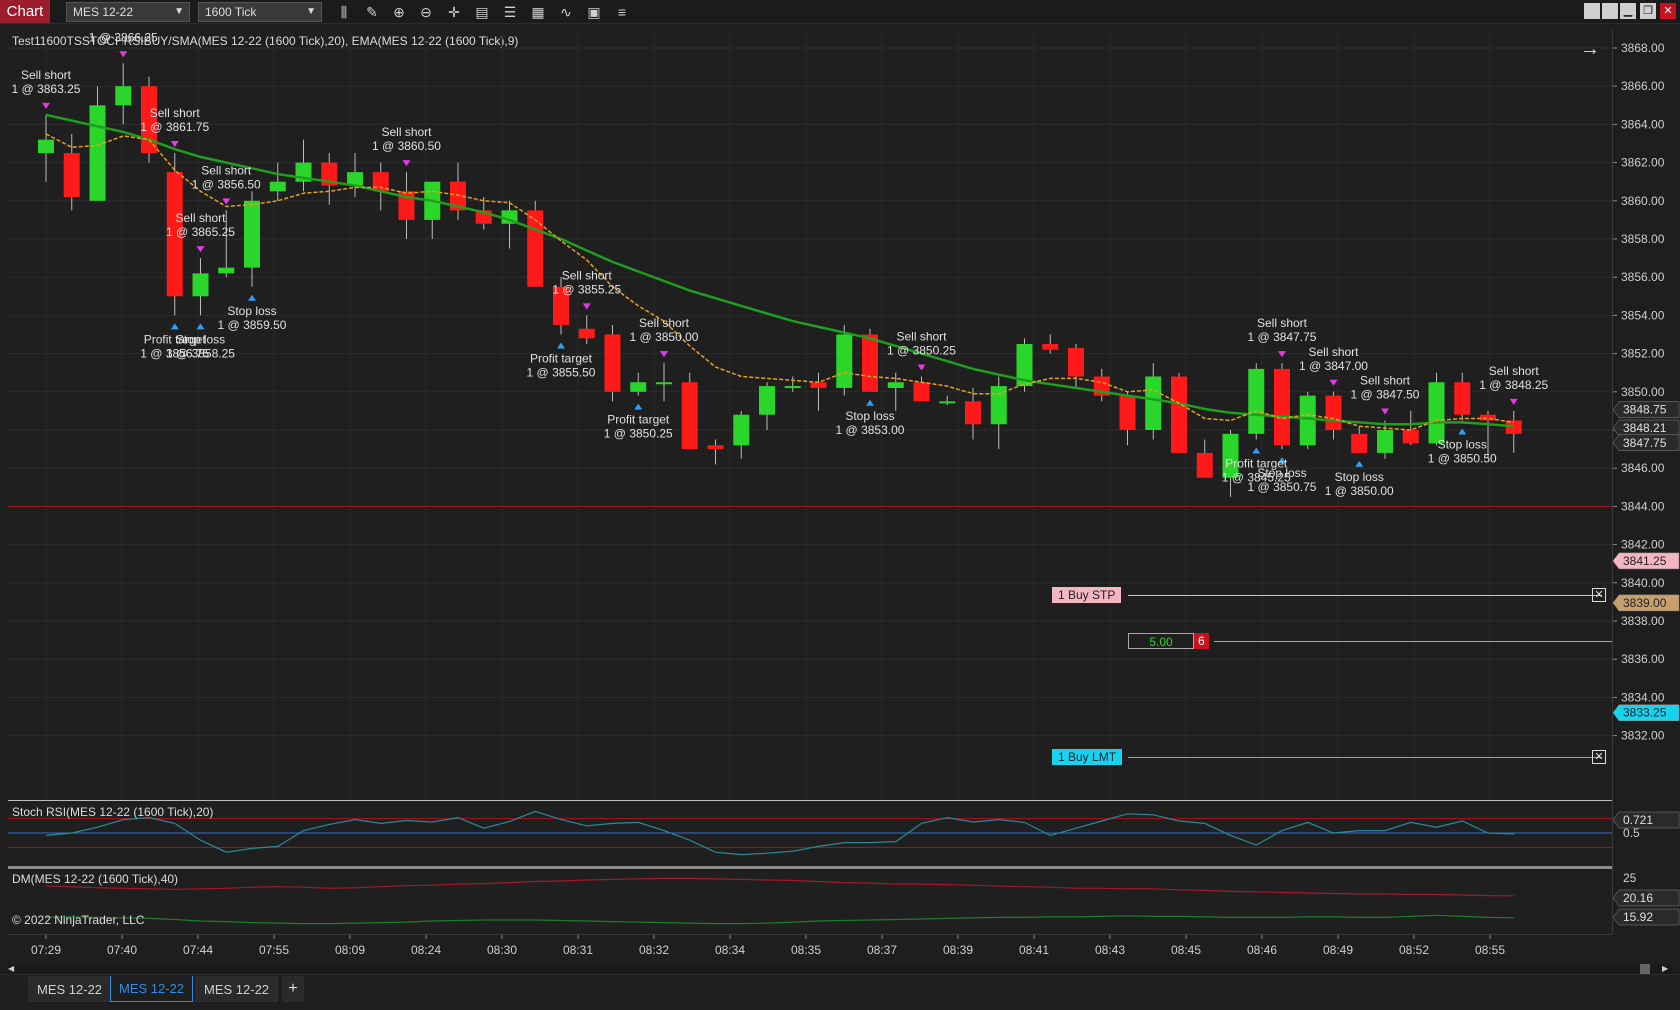  I want to click on trade-price: 1 @ 3853.00, so click(870, 430).